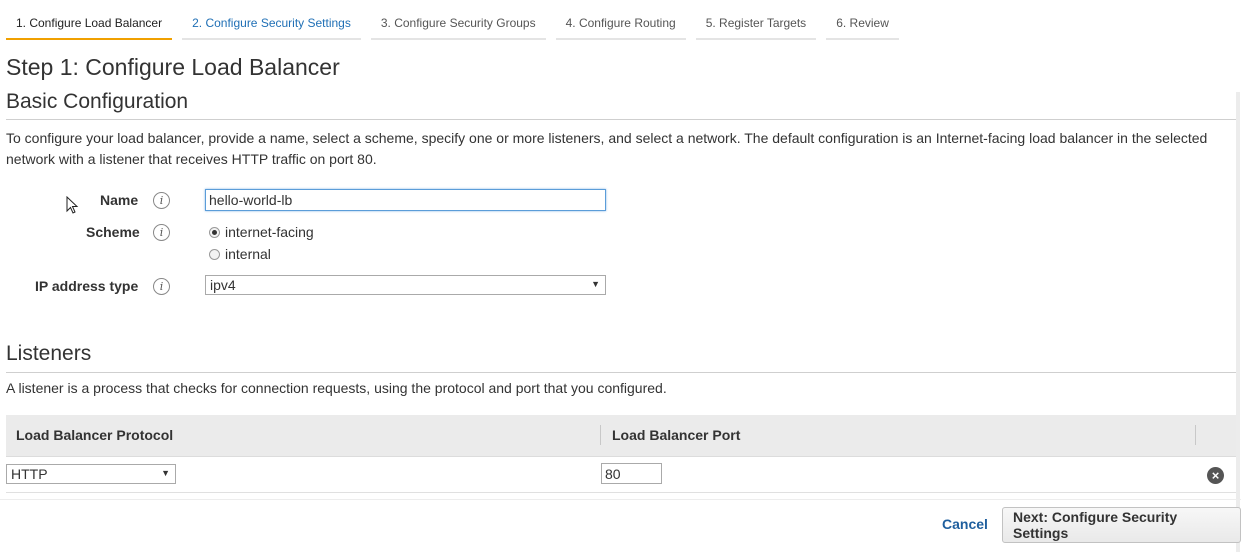  Describe the element at coordinates (29, 474) in the screenshot. I see `protocol-value: HTTP` at that location.